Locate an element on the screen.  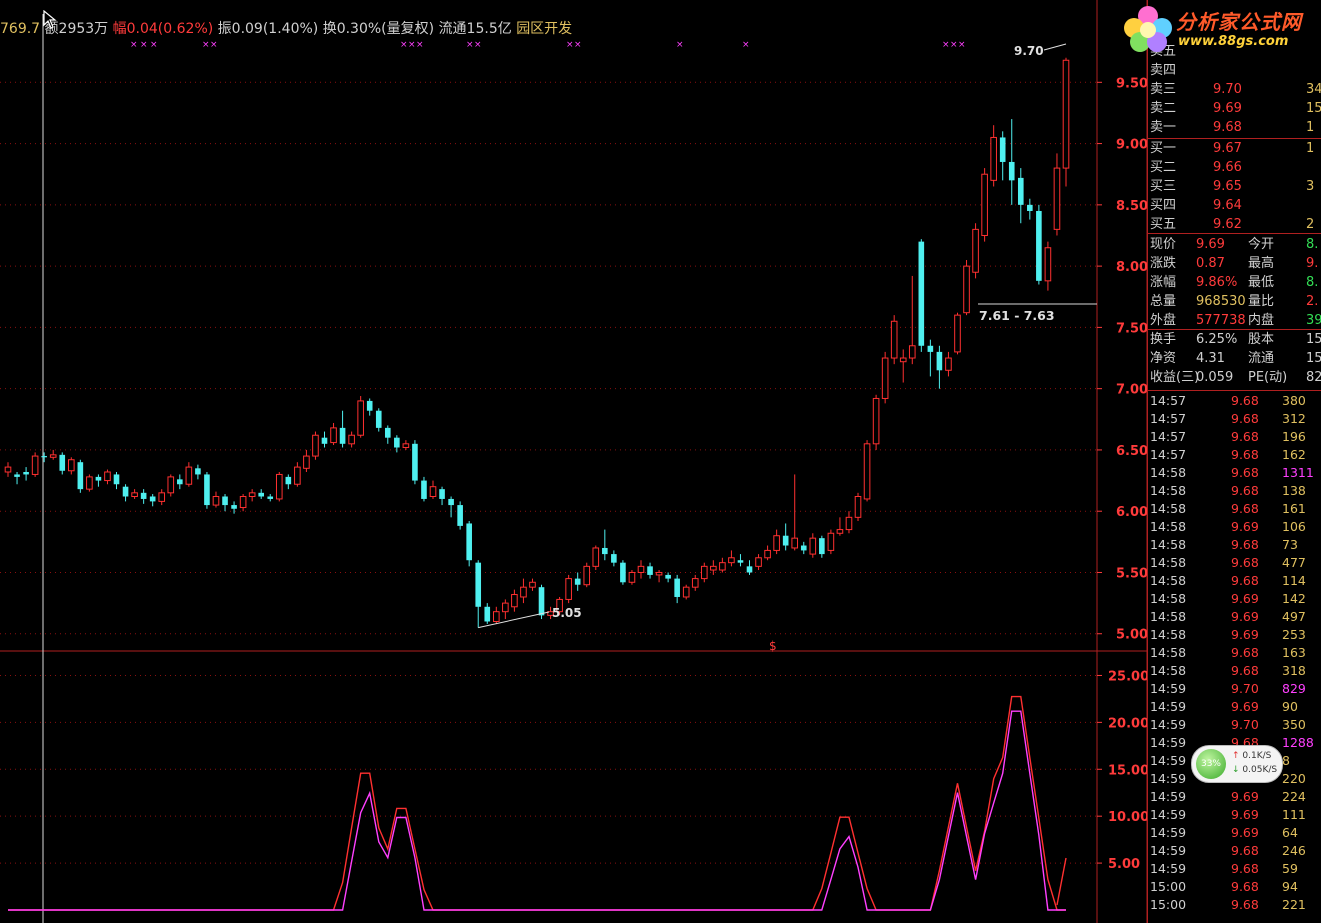
network-speed-widget: 33% ↑ 0.1K/S ↓ 0.05K/S is located at coordinates (1237, 764).